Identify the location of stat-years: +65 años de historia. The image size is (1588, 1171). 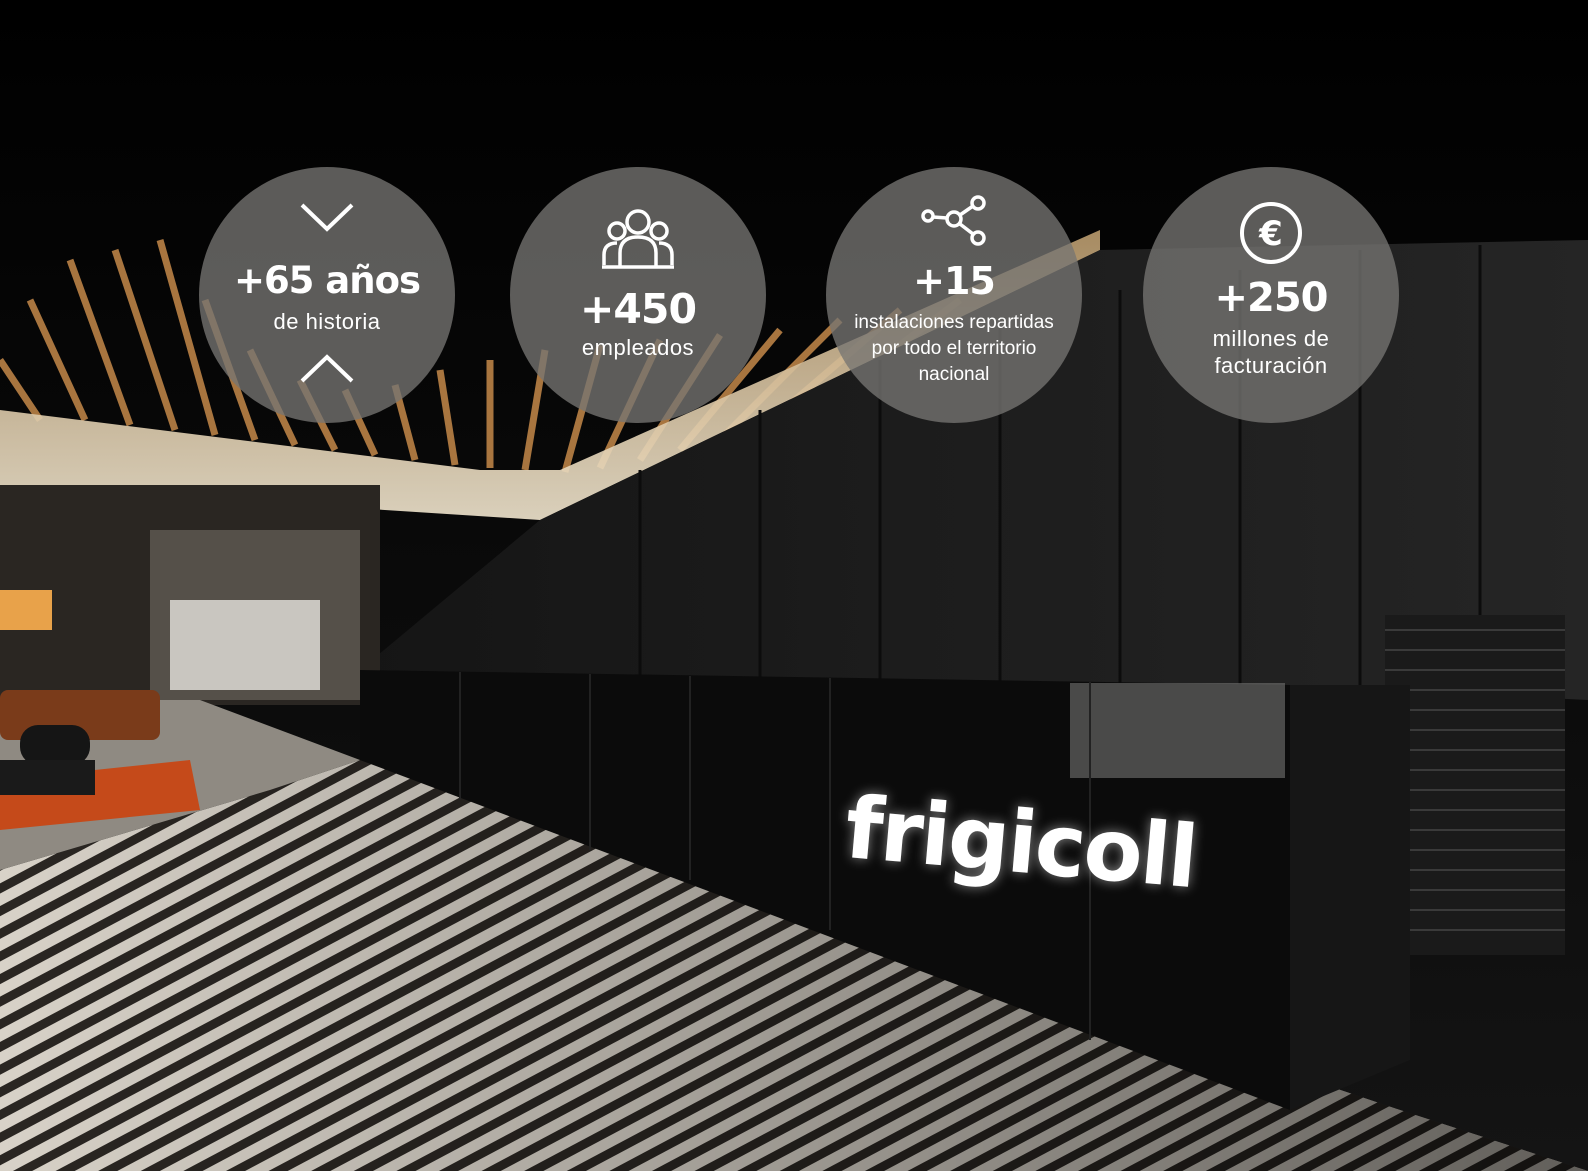
(327, 295).